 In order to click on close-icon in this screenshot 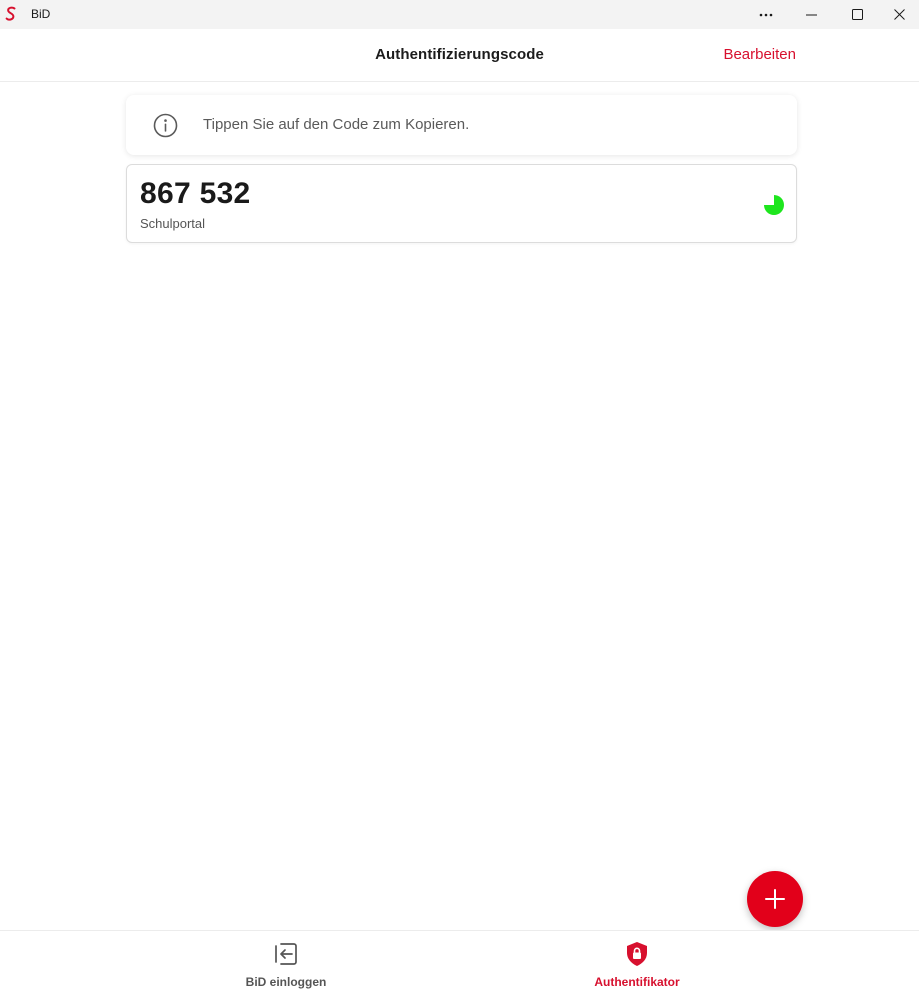, I will do `click(899, 14)`.